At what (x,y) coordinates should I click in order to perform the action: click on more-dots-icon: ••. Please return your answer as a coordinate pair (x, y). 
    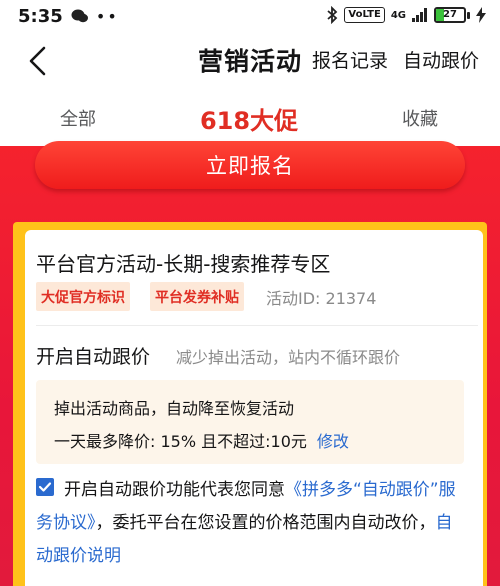
    Looking at the image, I should click on (107, 16).